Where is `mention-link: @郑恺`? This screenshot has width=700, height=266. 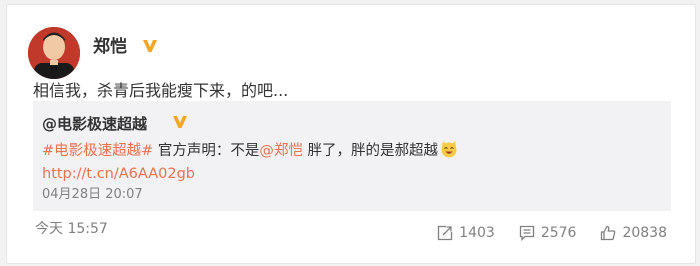
mention-link: @郑恺 is located at coordinates (281, 151).